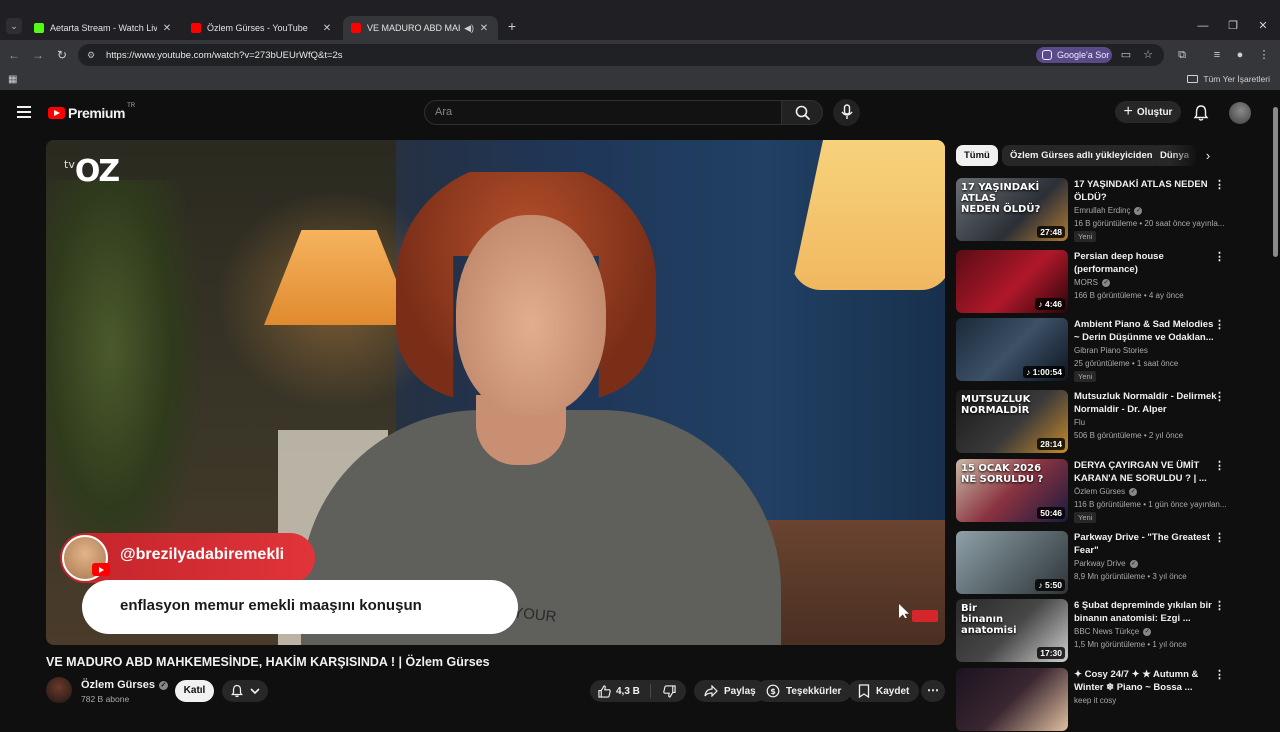  What do you see at coordinates (1240, 55) in the screenshot?
I see `profile-icon: ●` at bounding box center [1240, 55].